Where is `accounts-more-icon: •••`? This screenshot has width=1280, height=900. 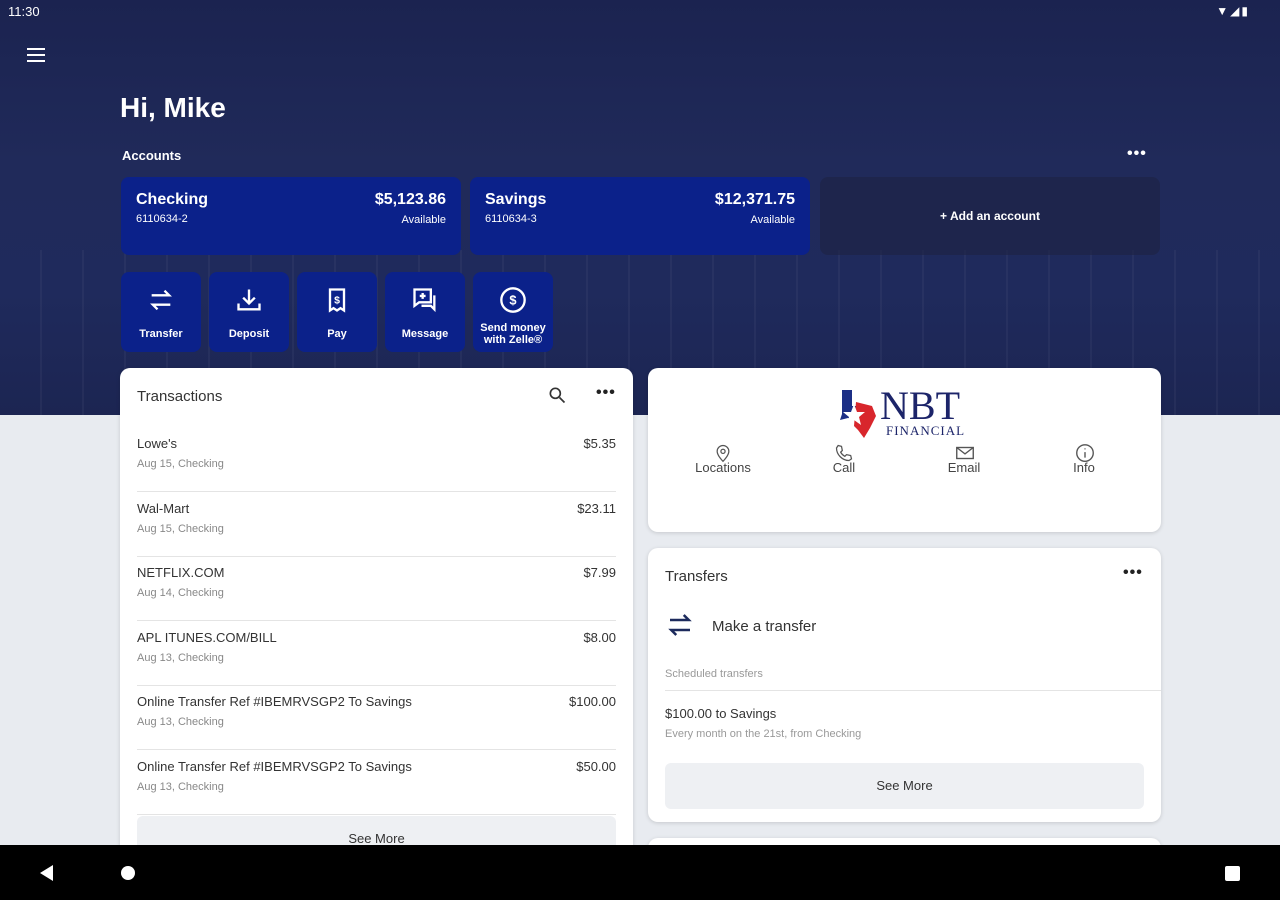
accounts-more-icon: ••• is located at coordinates (1137, 154).